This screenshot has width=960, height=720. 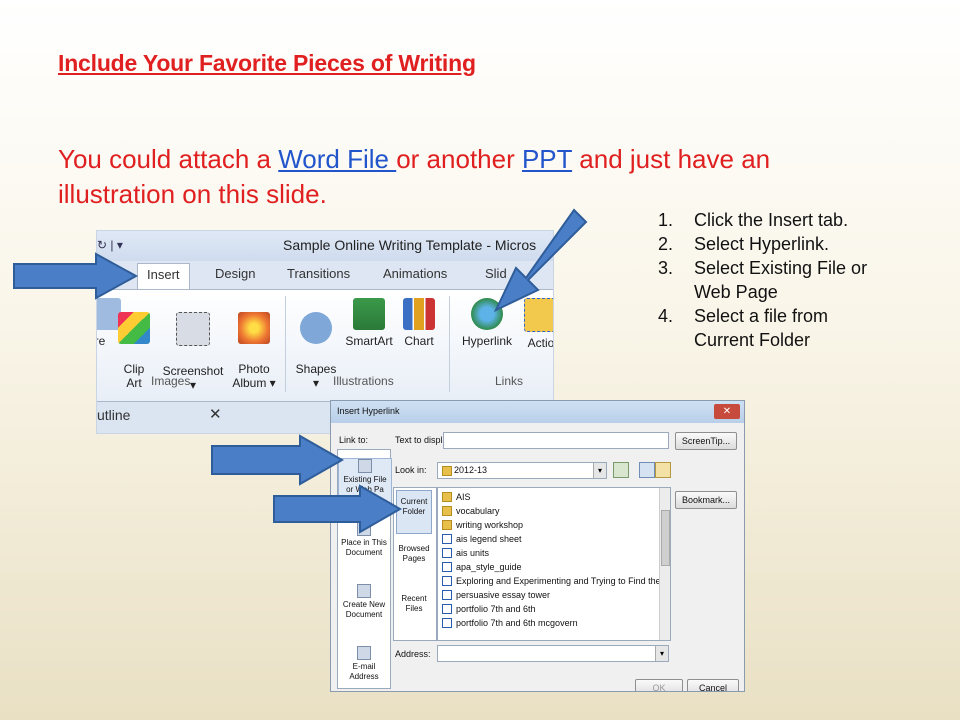 What do you see at coordinates (171, 381) in the screenshot?
I see `group-label-images: Images` at bounding box center [171, 381].